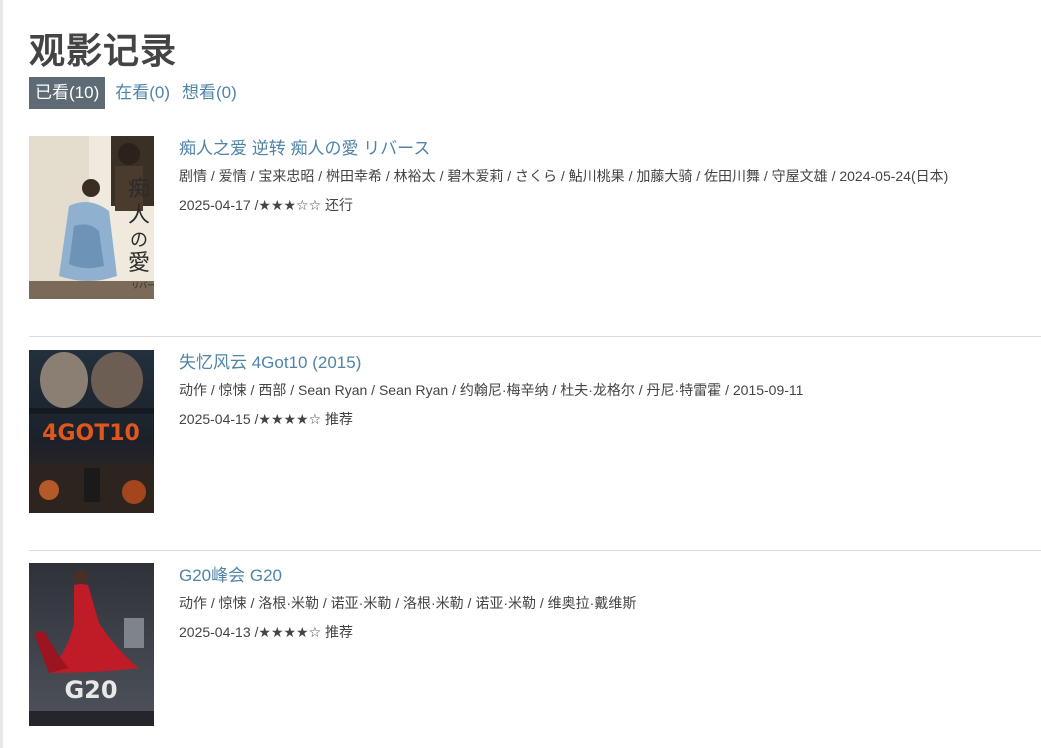 This screenshot has height=748, width=1041. What do you see at coordinates (142, 285) in the screenshot?
I see `svg-text: リバース` at bounding box center [142, 285].